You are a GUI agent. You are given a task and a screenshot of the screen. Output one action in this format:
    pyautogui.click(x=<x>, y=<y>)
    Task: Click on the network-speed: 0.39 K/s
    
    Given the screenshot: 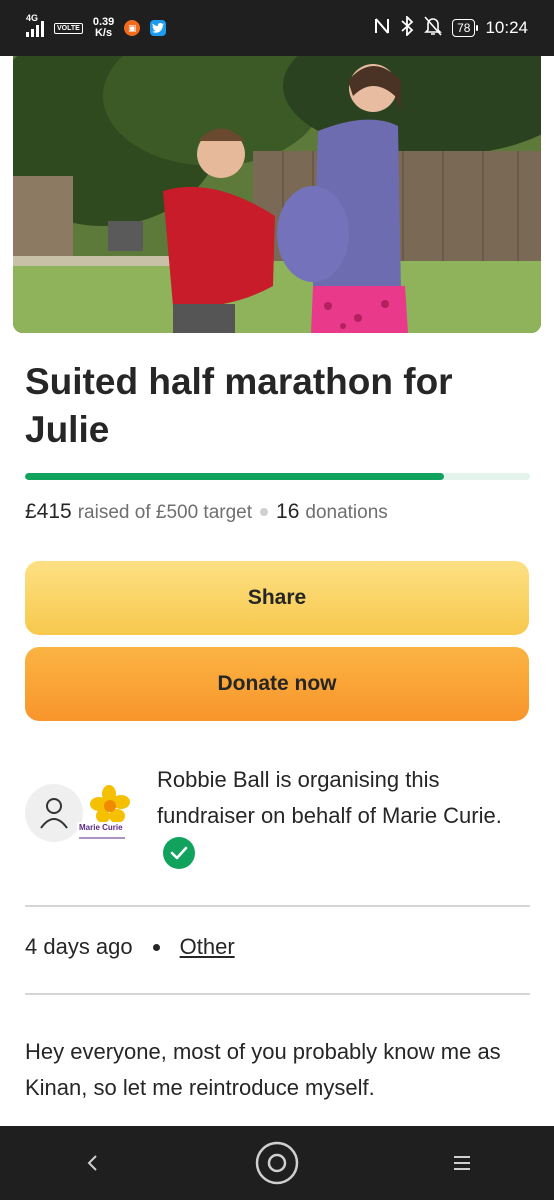 What is the action you would take?
    pyautogui.click(x=103, y=28)
    